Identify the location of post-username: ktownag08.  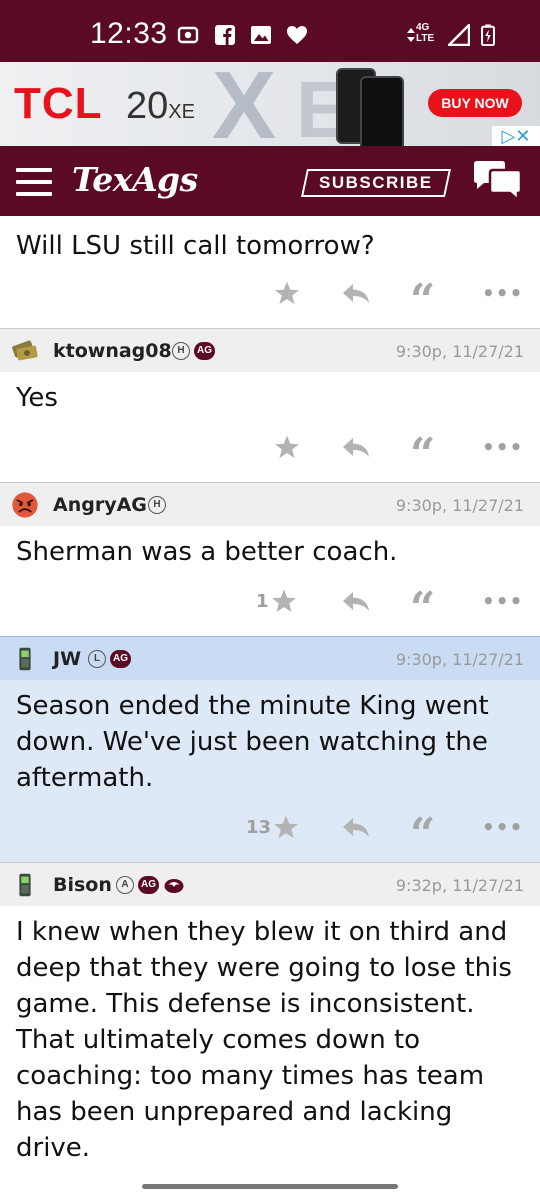
(112, 351).